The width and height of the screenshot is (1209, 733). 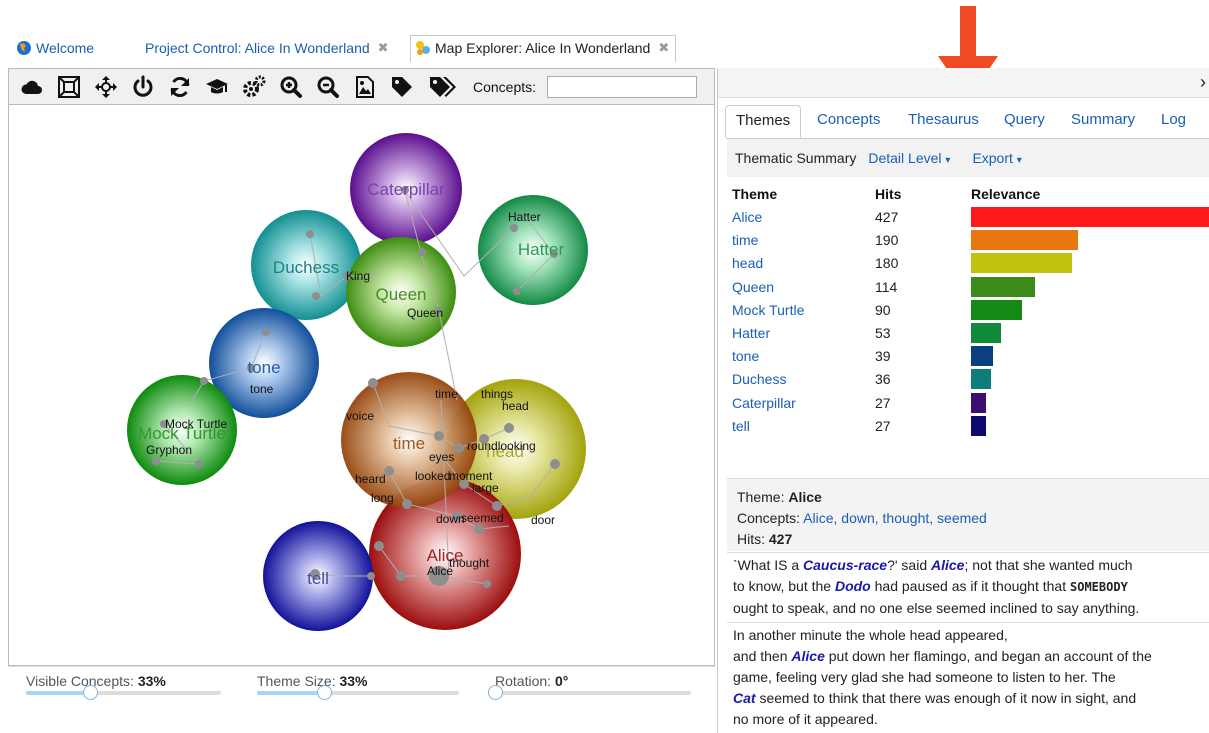 What do you see at coordinates (943, 119) in the screenshot?
I see `tab-thesaurus: Thesaurus` at bounding box center [943, 119].